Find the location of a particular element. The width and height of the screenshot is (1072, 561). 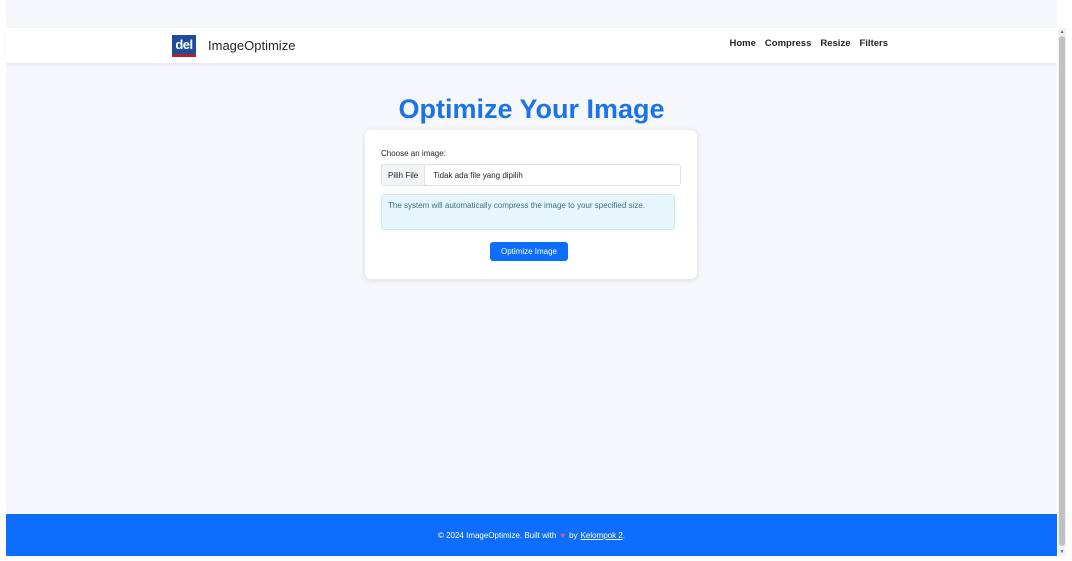

footer-author-link: Kelompok 2 is located at coordinates (602, 535).